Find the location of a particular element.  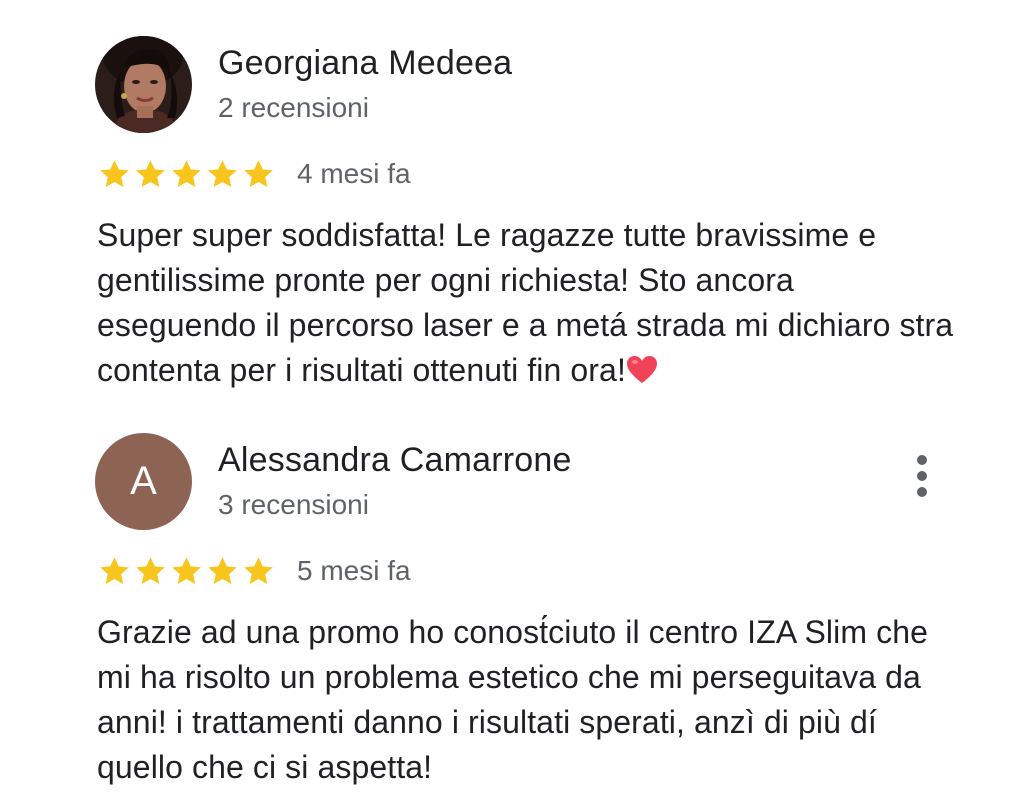

star-rating: 5 mesi fa is located at coordinates (254, 571).